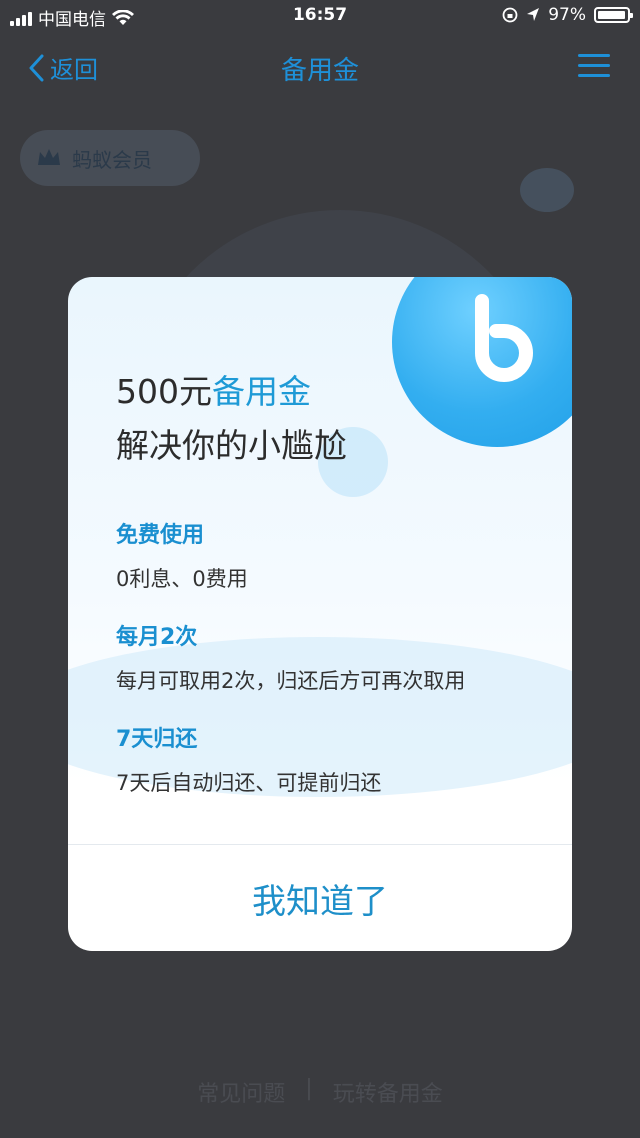  What do you see at coordinates (510, 15) in the screenshot?
I see `screen-lock-icon` at bounding box center [510, 15].